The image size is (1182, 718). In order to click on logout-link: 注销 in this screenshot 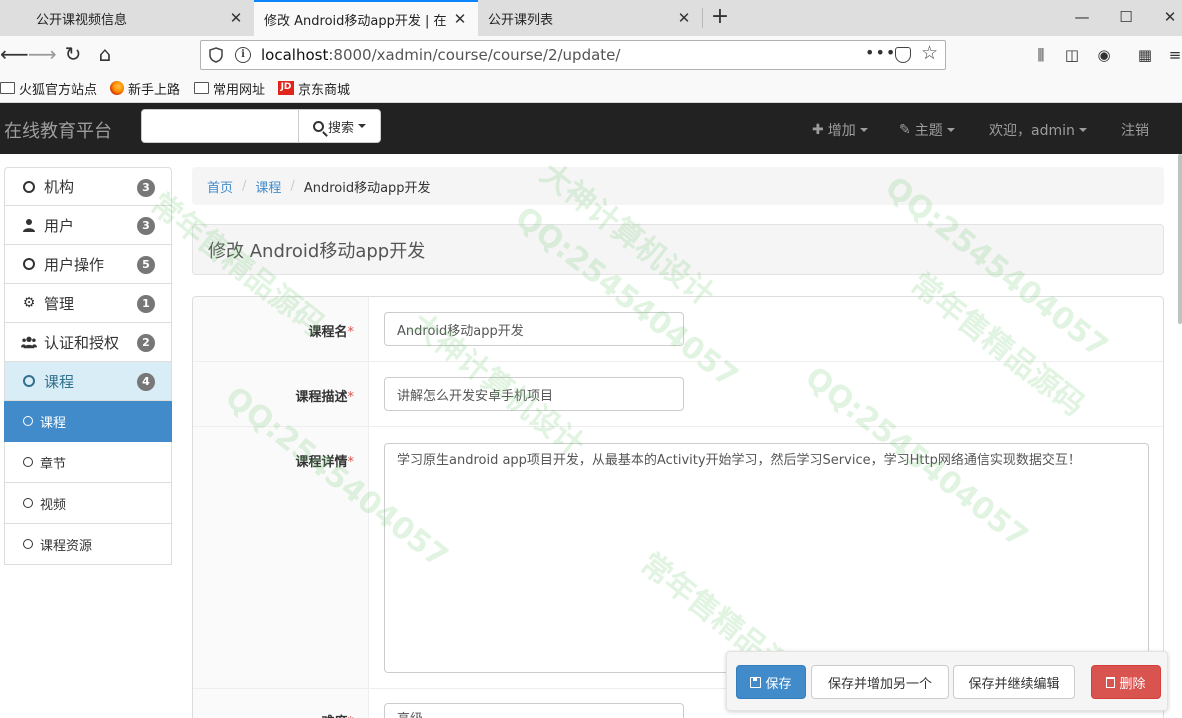, I will do `click(1135, 130)`.